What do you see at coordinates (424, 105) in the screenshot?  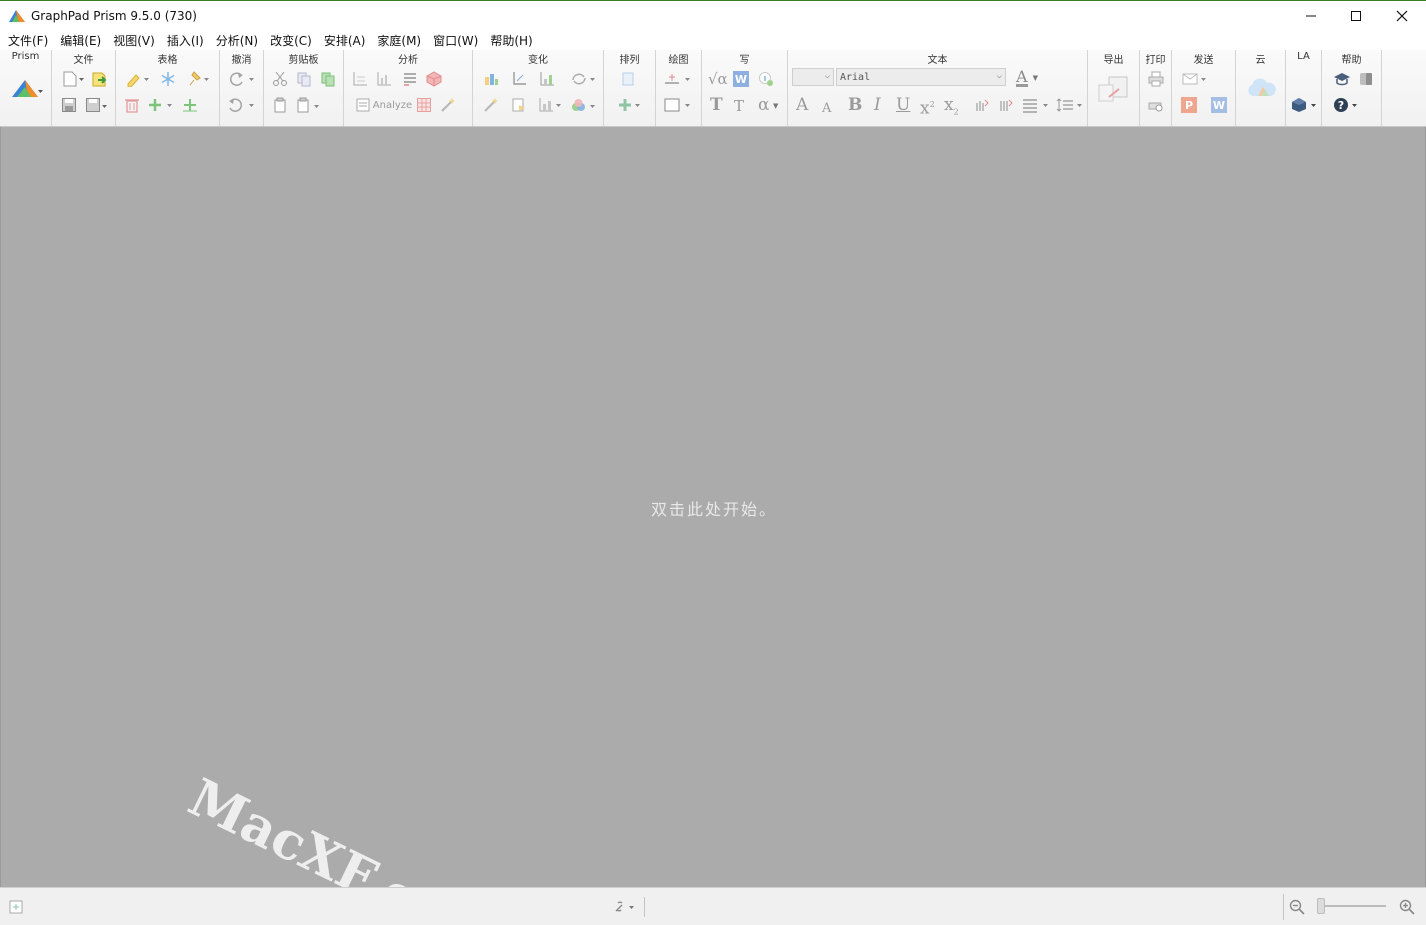 I see `grid-analysis-button` at bounding box center [424, 105].